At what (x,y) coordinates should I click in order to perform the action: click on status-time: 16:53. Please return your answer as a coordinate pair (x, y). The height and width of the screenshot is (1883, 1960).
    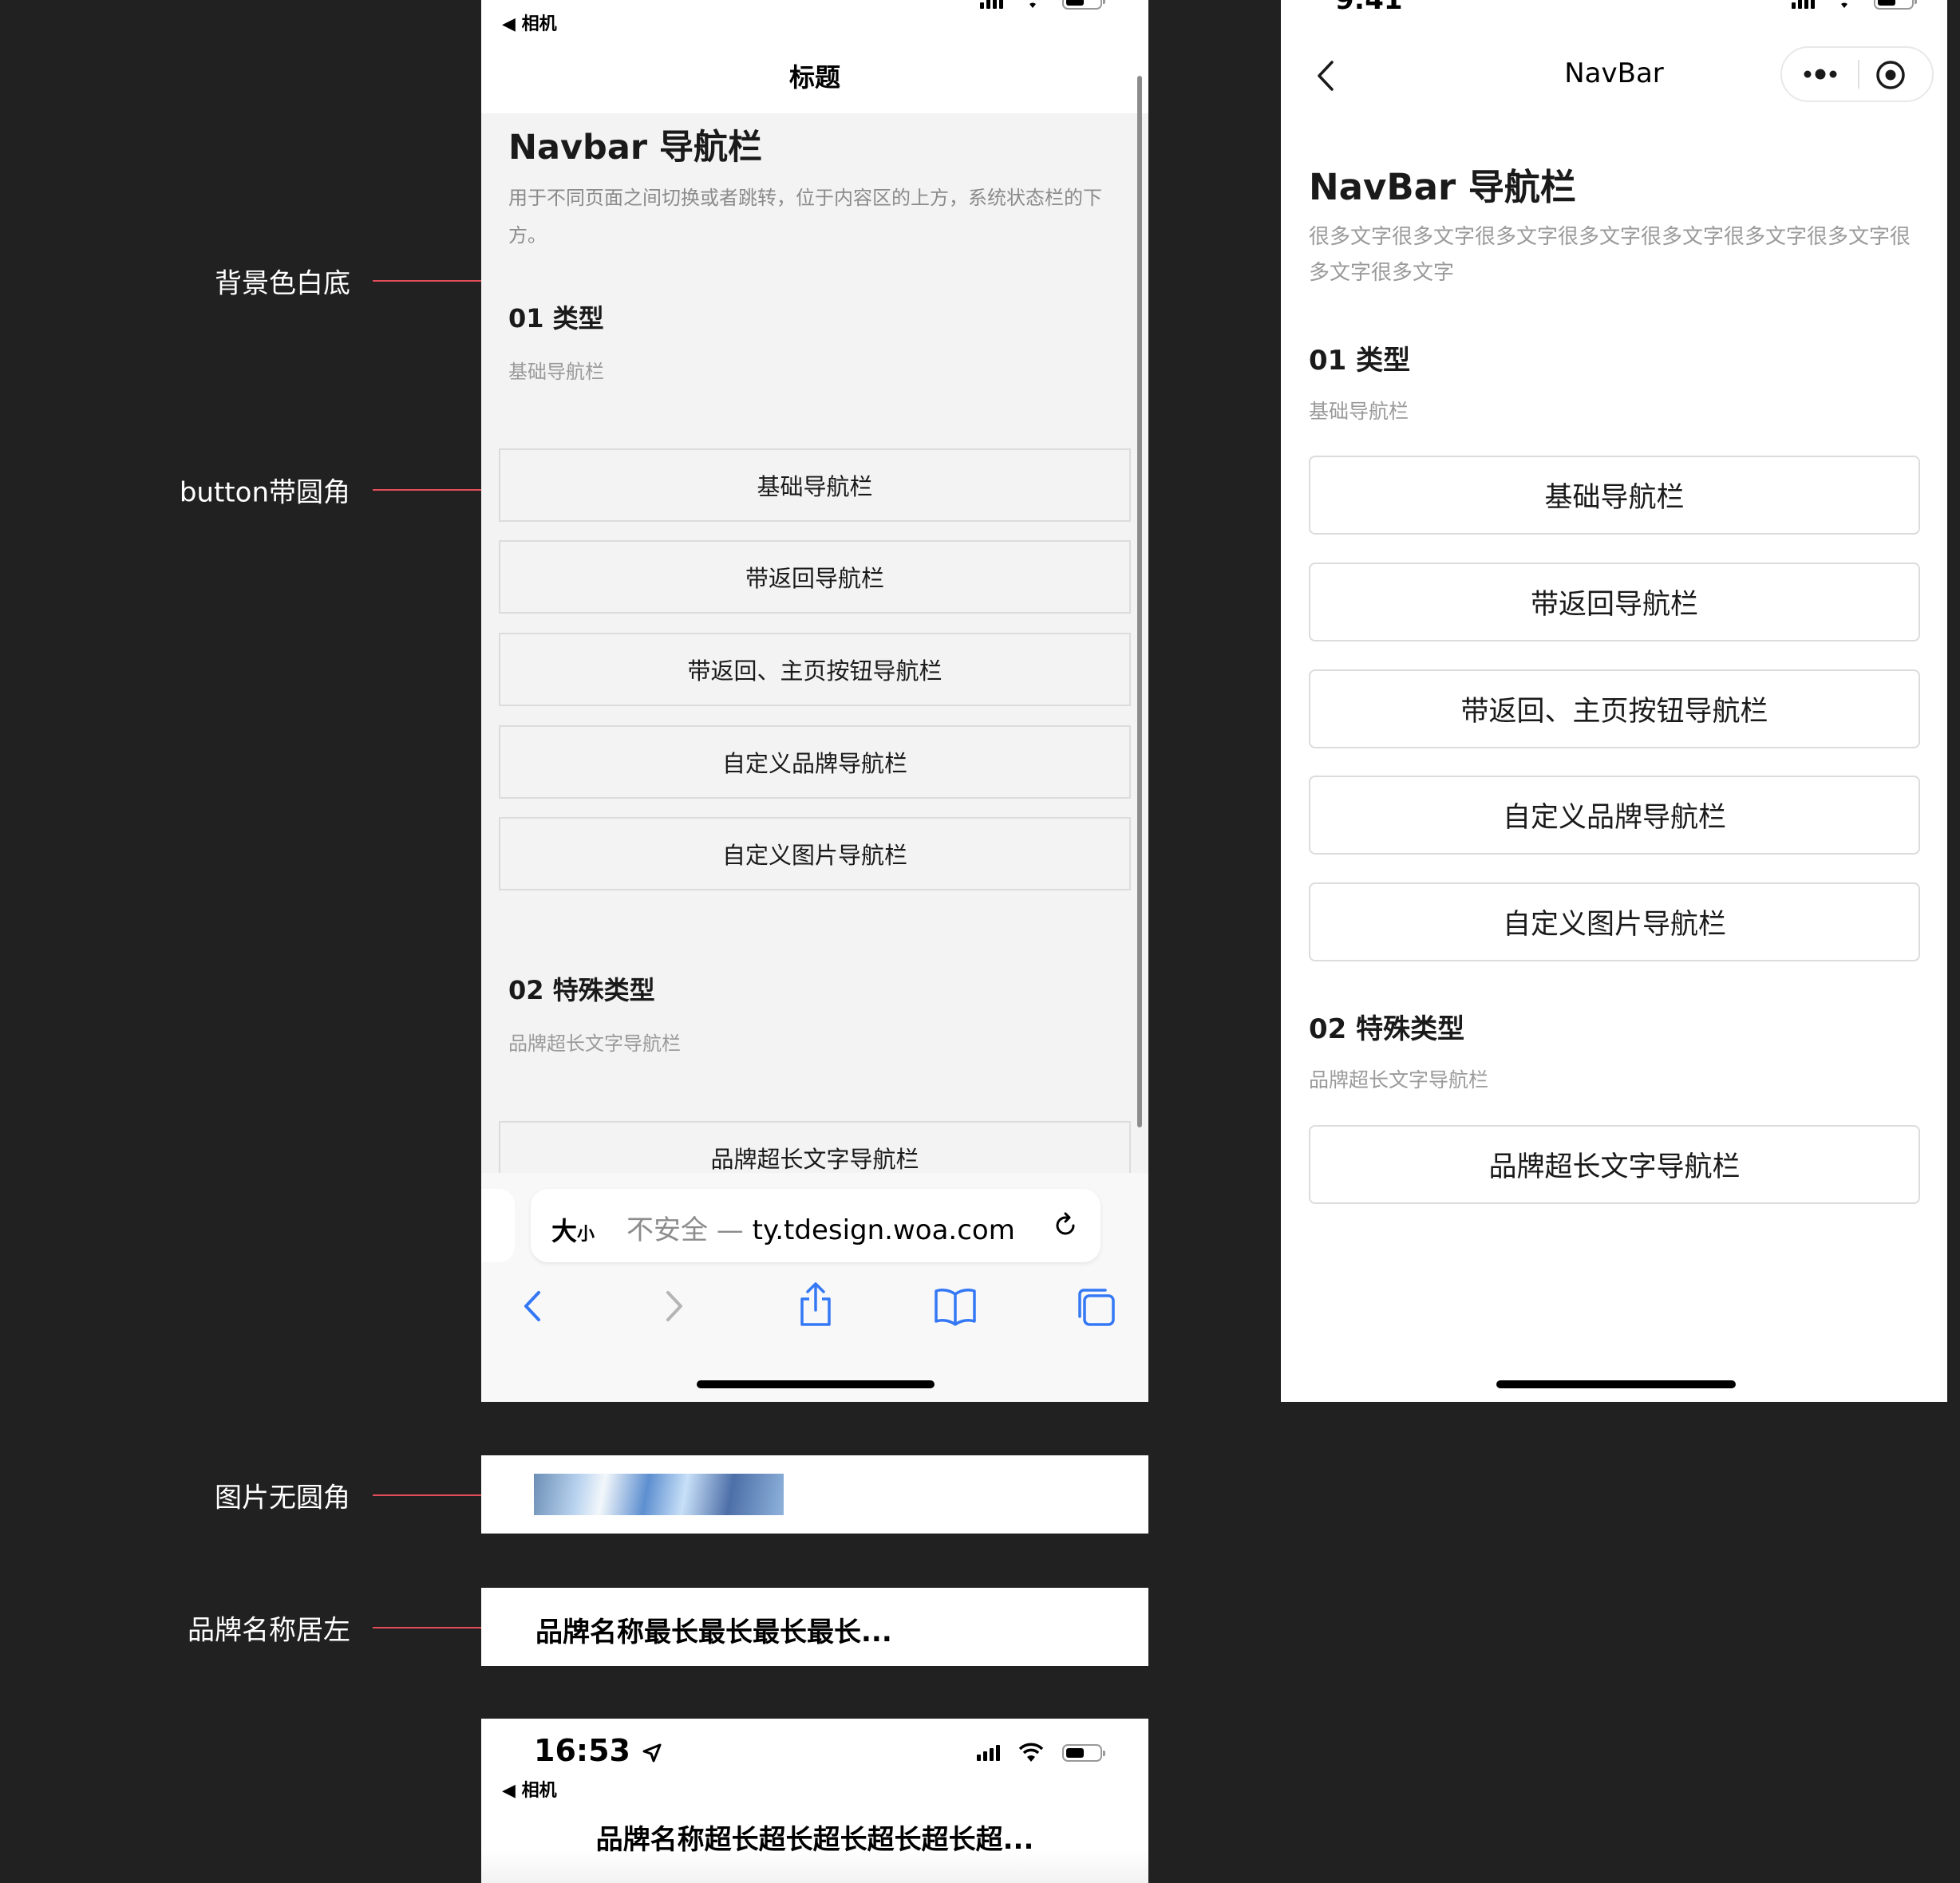
    Looking at the image, I should click on (598, 1750).